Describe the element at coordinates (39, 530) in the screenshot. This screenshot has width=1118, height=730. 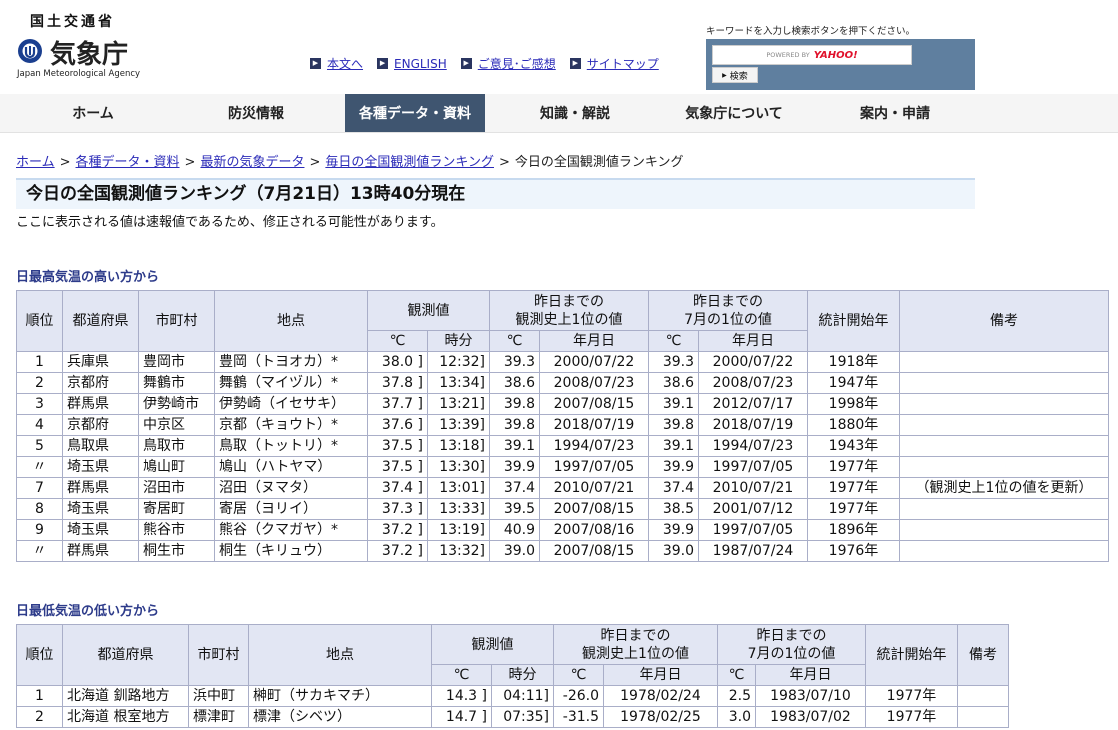
I see `rank-cell: 9` at that location.